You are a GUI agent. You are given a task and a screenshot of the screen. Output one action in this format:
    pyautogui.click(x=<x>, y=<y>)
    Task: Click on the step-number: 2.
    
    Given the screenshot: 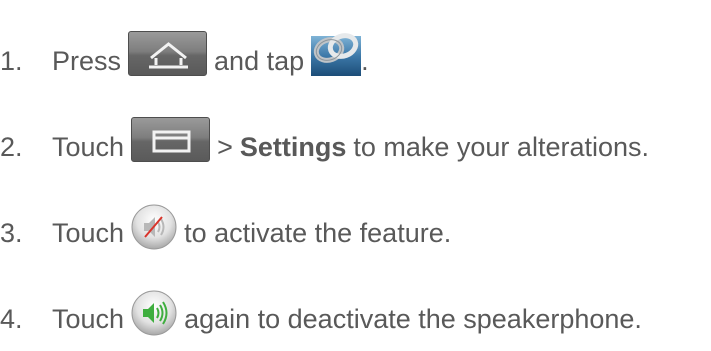 What is the action you would take?
    pyautogui.click(x=11, y=147)
    